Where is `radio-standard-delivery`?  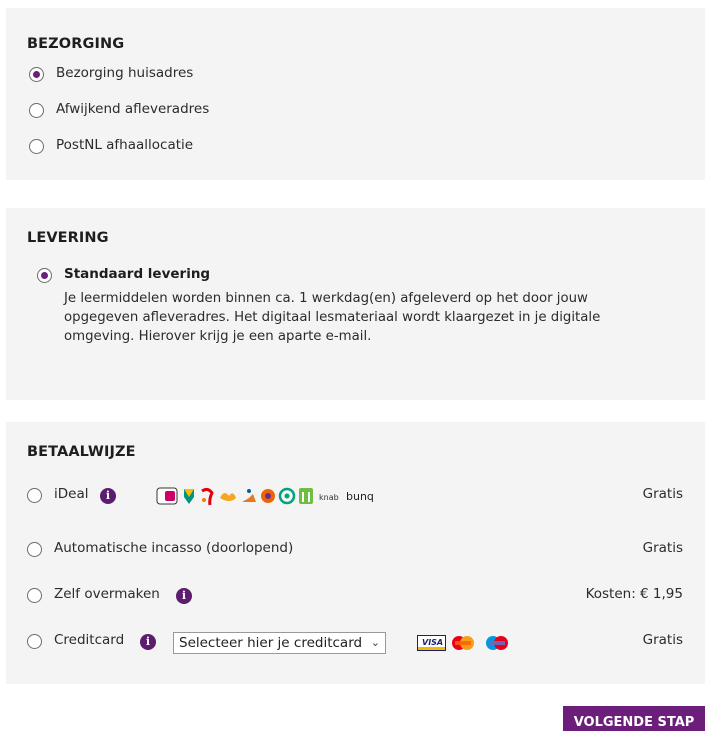 radio-standard-delivery is located at coordinates (44, 275).